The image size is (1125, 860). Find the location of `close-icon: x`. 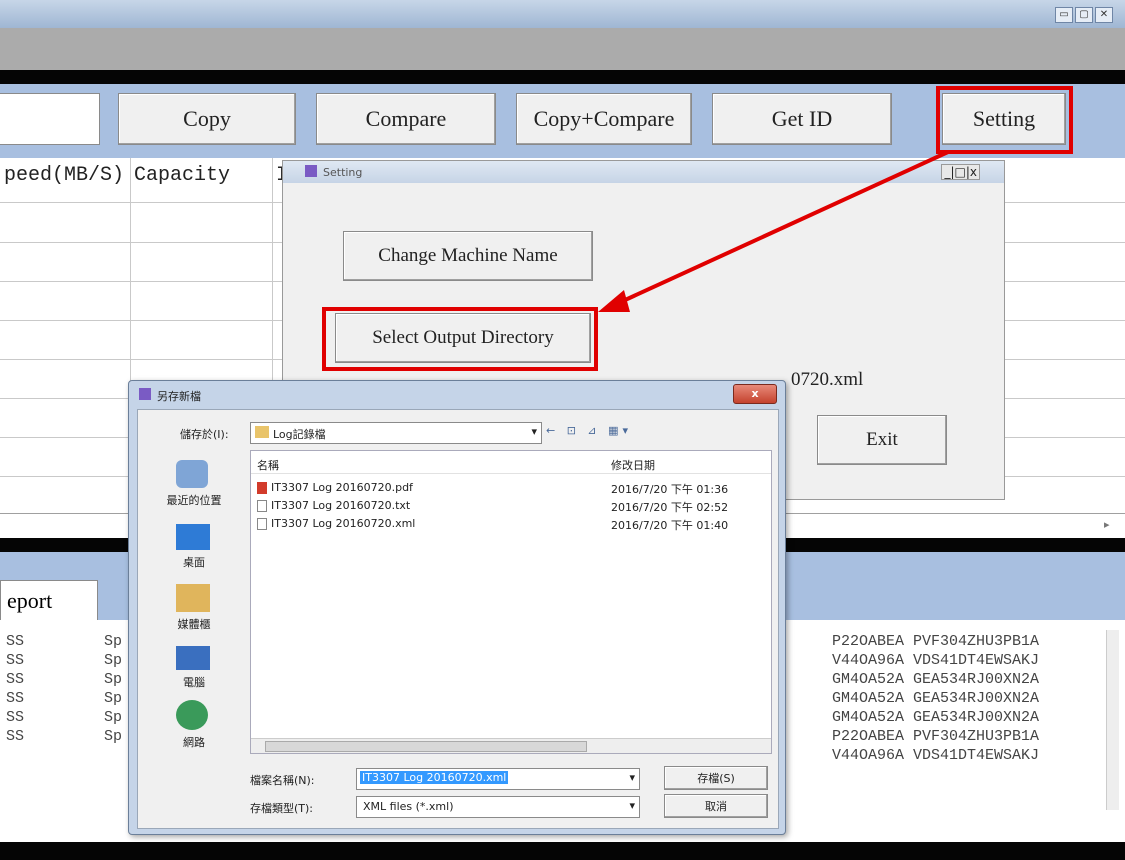

close-icon: x is located at coordinates (755, 394).